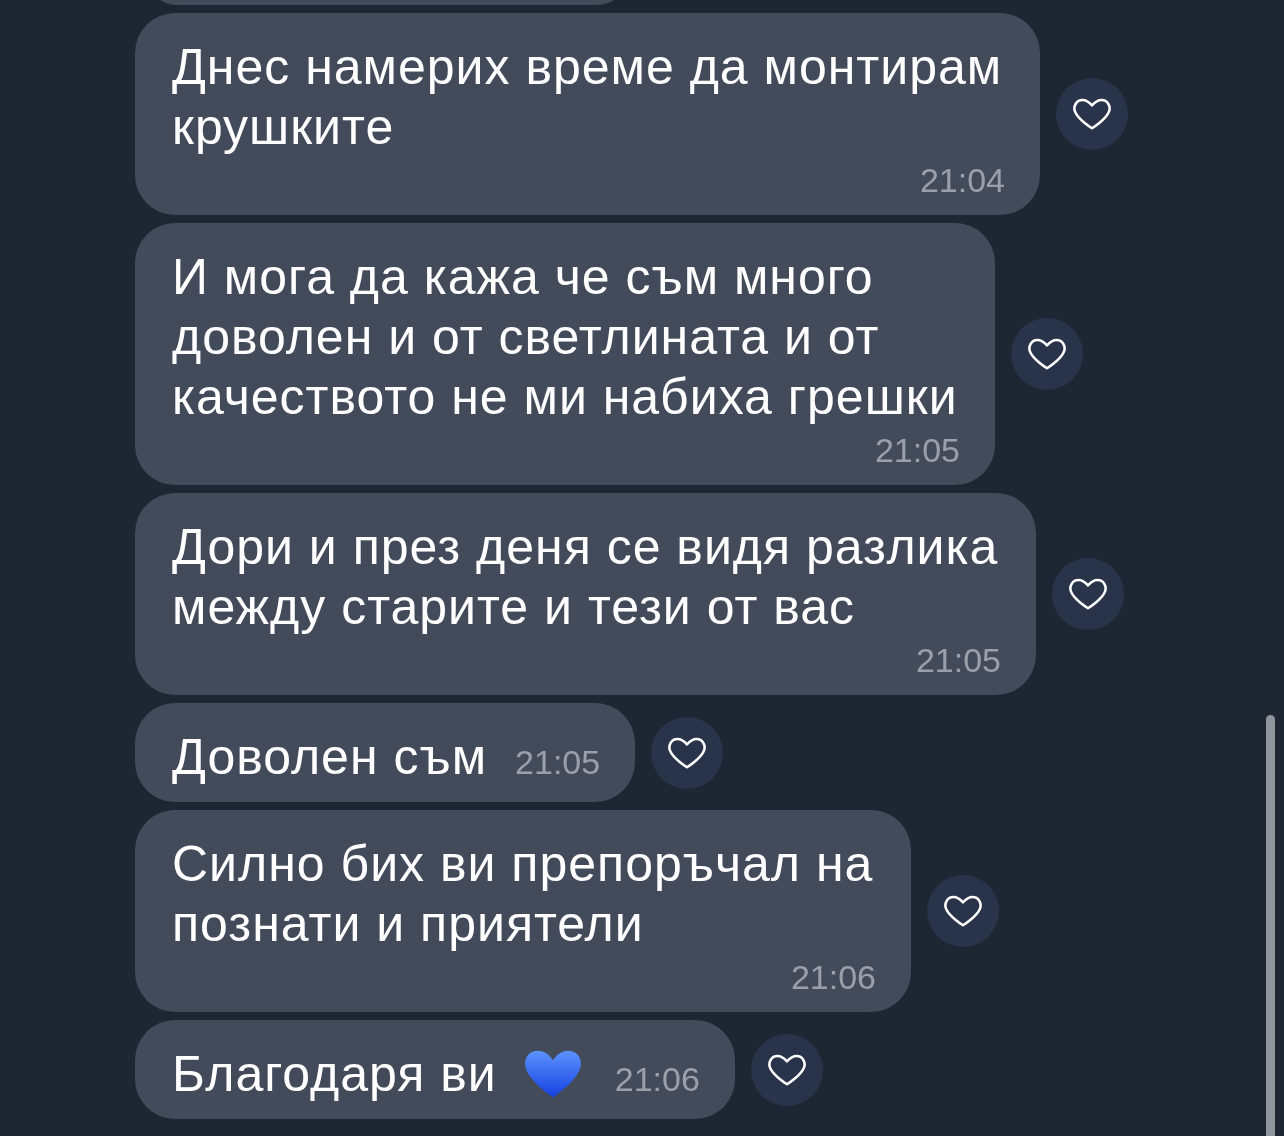  I want to click on message-text: И мога да кажа че съм много доволен и от светлината и от качеството не ми набиха грешки, so click(565, 337).